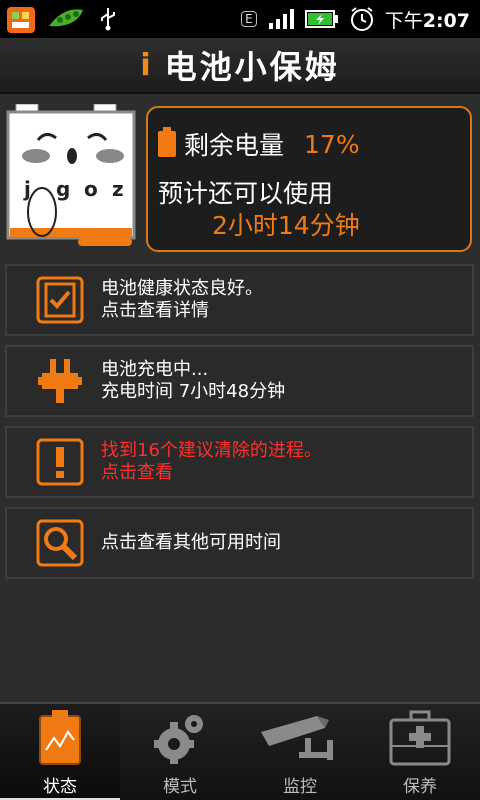 This screenshot has height=800, width=480. What do you see at coordinates (71, 175) in the screenshot?
I see `battery-mascot-illustration: j g o z` at bounding box center [71, 175].